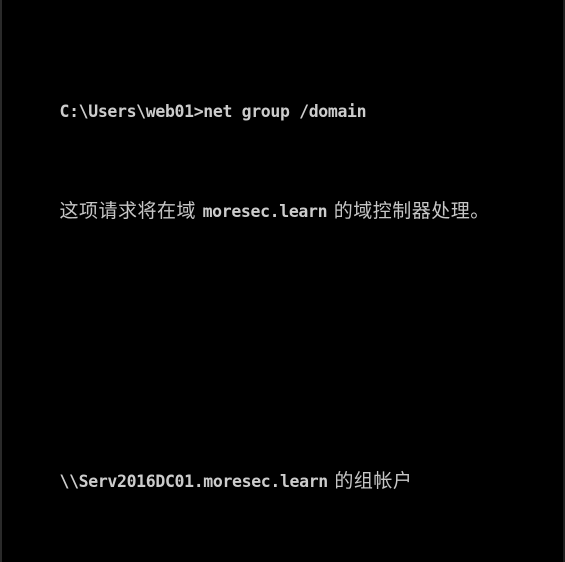 Image resolution: width=565 pixels, height=562 pixels. Describe the element at coordinates (370, 481) in the screenshot. I see `group-accounts-label: 的组帐户` at that location.